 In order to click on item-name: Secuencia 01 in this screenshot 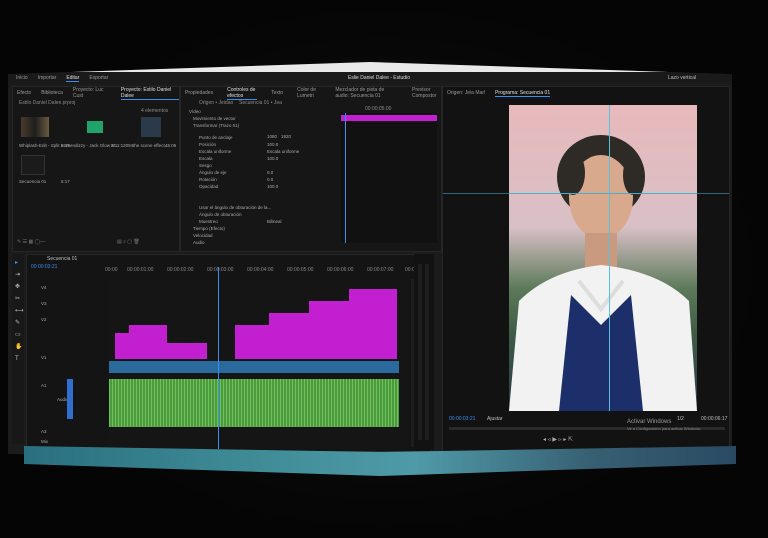, I will do `click(32, 181)`.